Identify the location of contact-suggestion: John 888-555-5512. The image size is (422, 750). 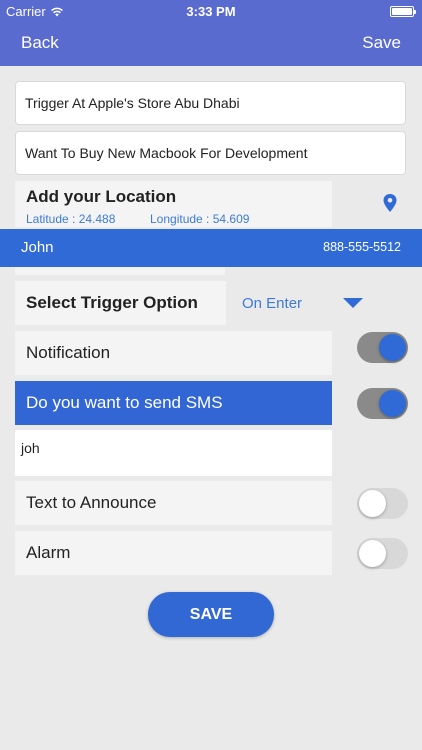
(211, 248).